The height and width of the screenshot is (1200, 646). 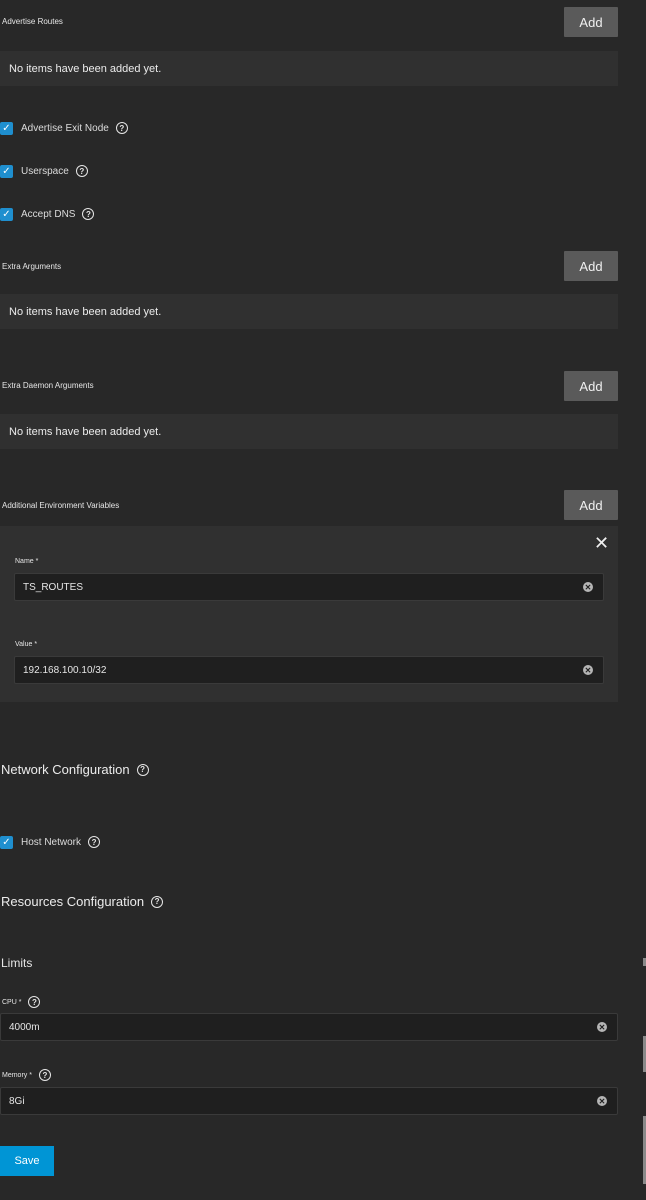 I want to click on memory-label-row: Memory * ?, so click(x=26, y=1075).